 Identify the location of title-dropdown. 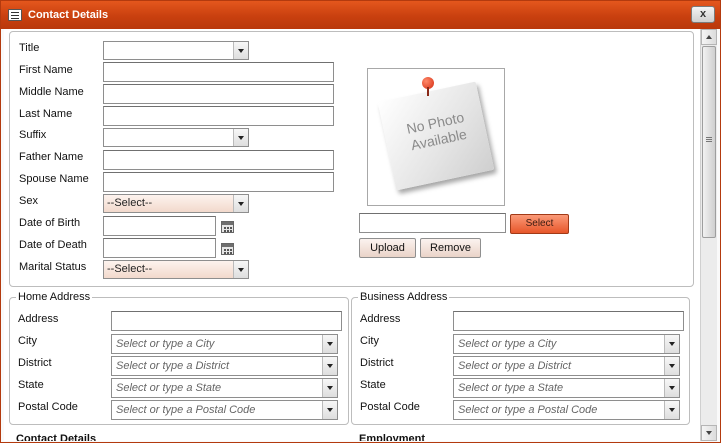
(176, 50).